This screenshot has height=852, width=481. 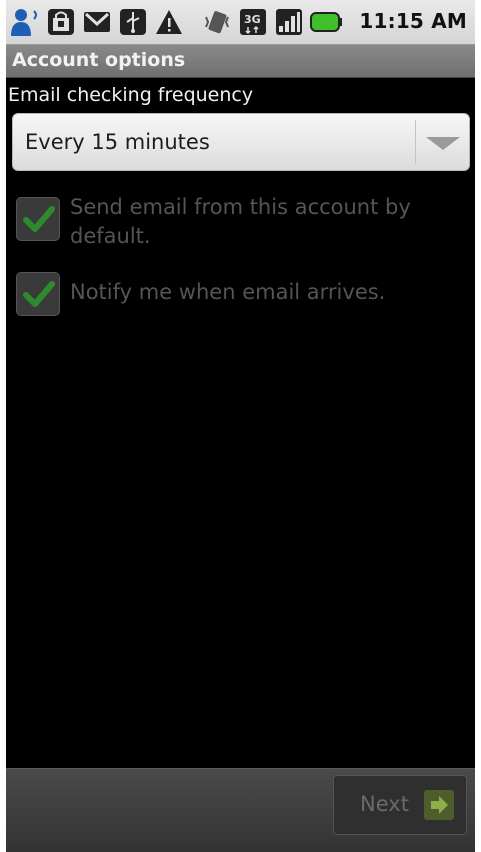 I want to click on notify-checkbox-row: Notify me when email arrives., so click(x=242, y=295).